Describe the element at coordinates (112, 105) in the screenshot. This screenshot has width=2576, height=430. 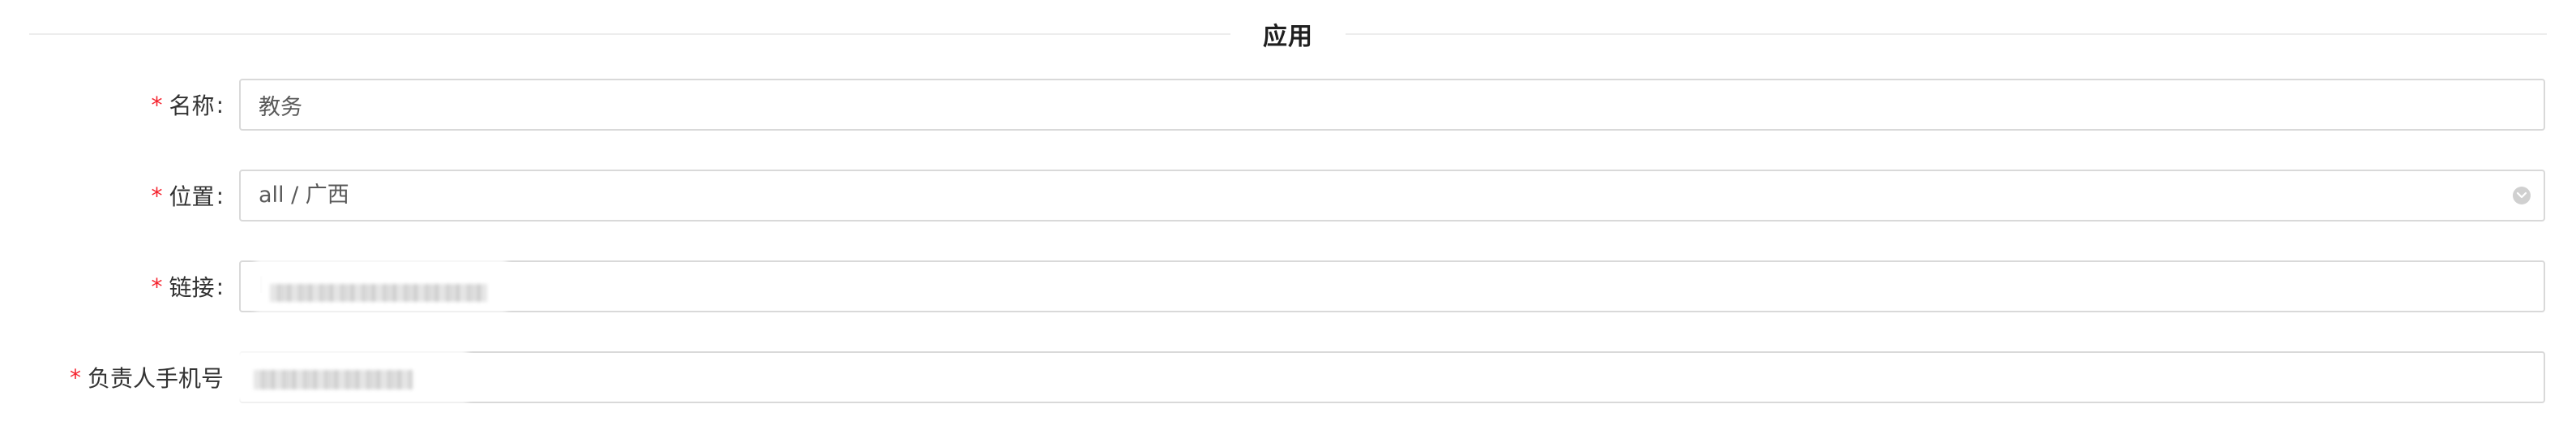
I see `name-label: * 名称 :` at that location.